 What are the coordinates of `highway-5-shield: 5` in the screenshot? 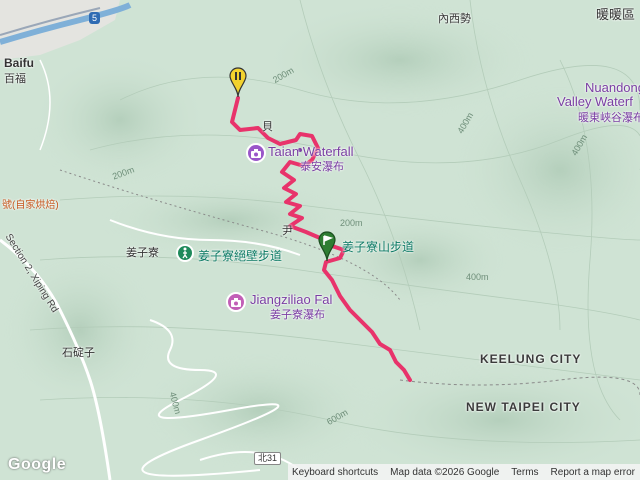 It's located at (95, 18).